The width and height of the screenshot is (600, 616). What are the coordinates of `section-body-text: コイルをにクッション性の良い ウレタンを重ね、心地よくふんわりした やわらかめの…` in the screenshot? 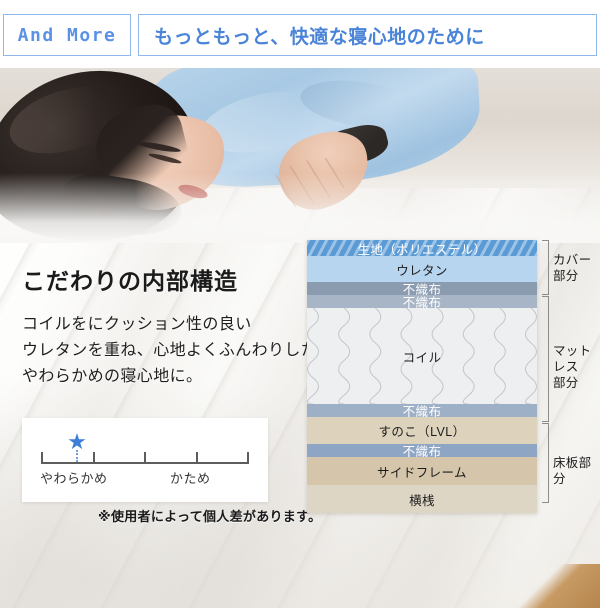 It's located at (170, 351).